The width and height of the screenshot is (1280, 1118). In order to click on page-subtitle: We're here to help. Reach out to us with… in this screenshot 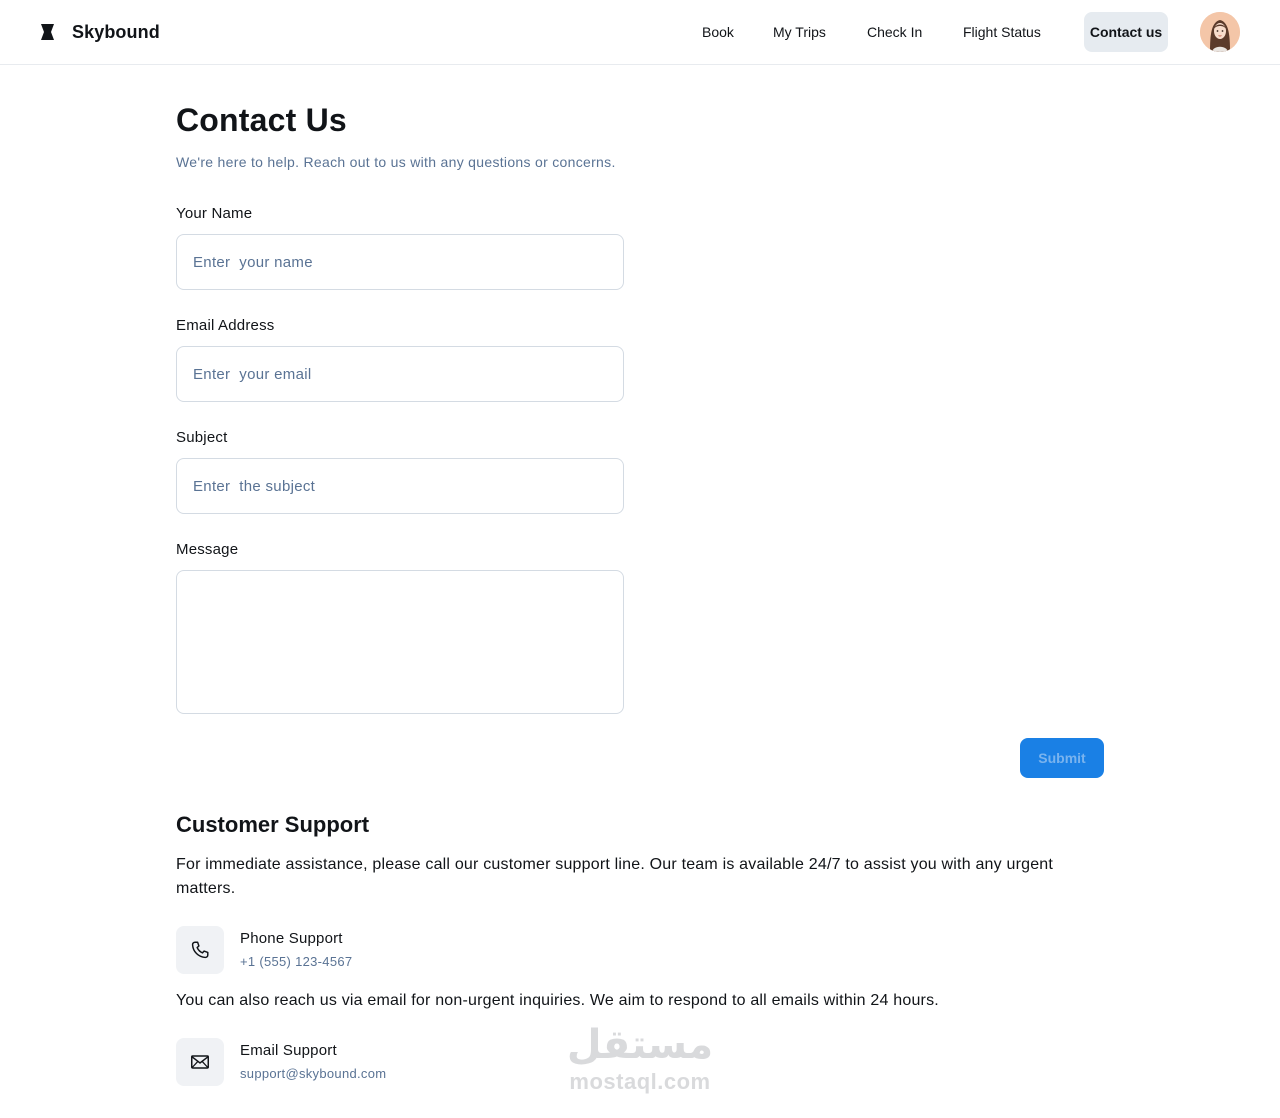, I will do `click(396, 162)`.